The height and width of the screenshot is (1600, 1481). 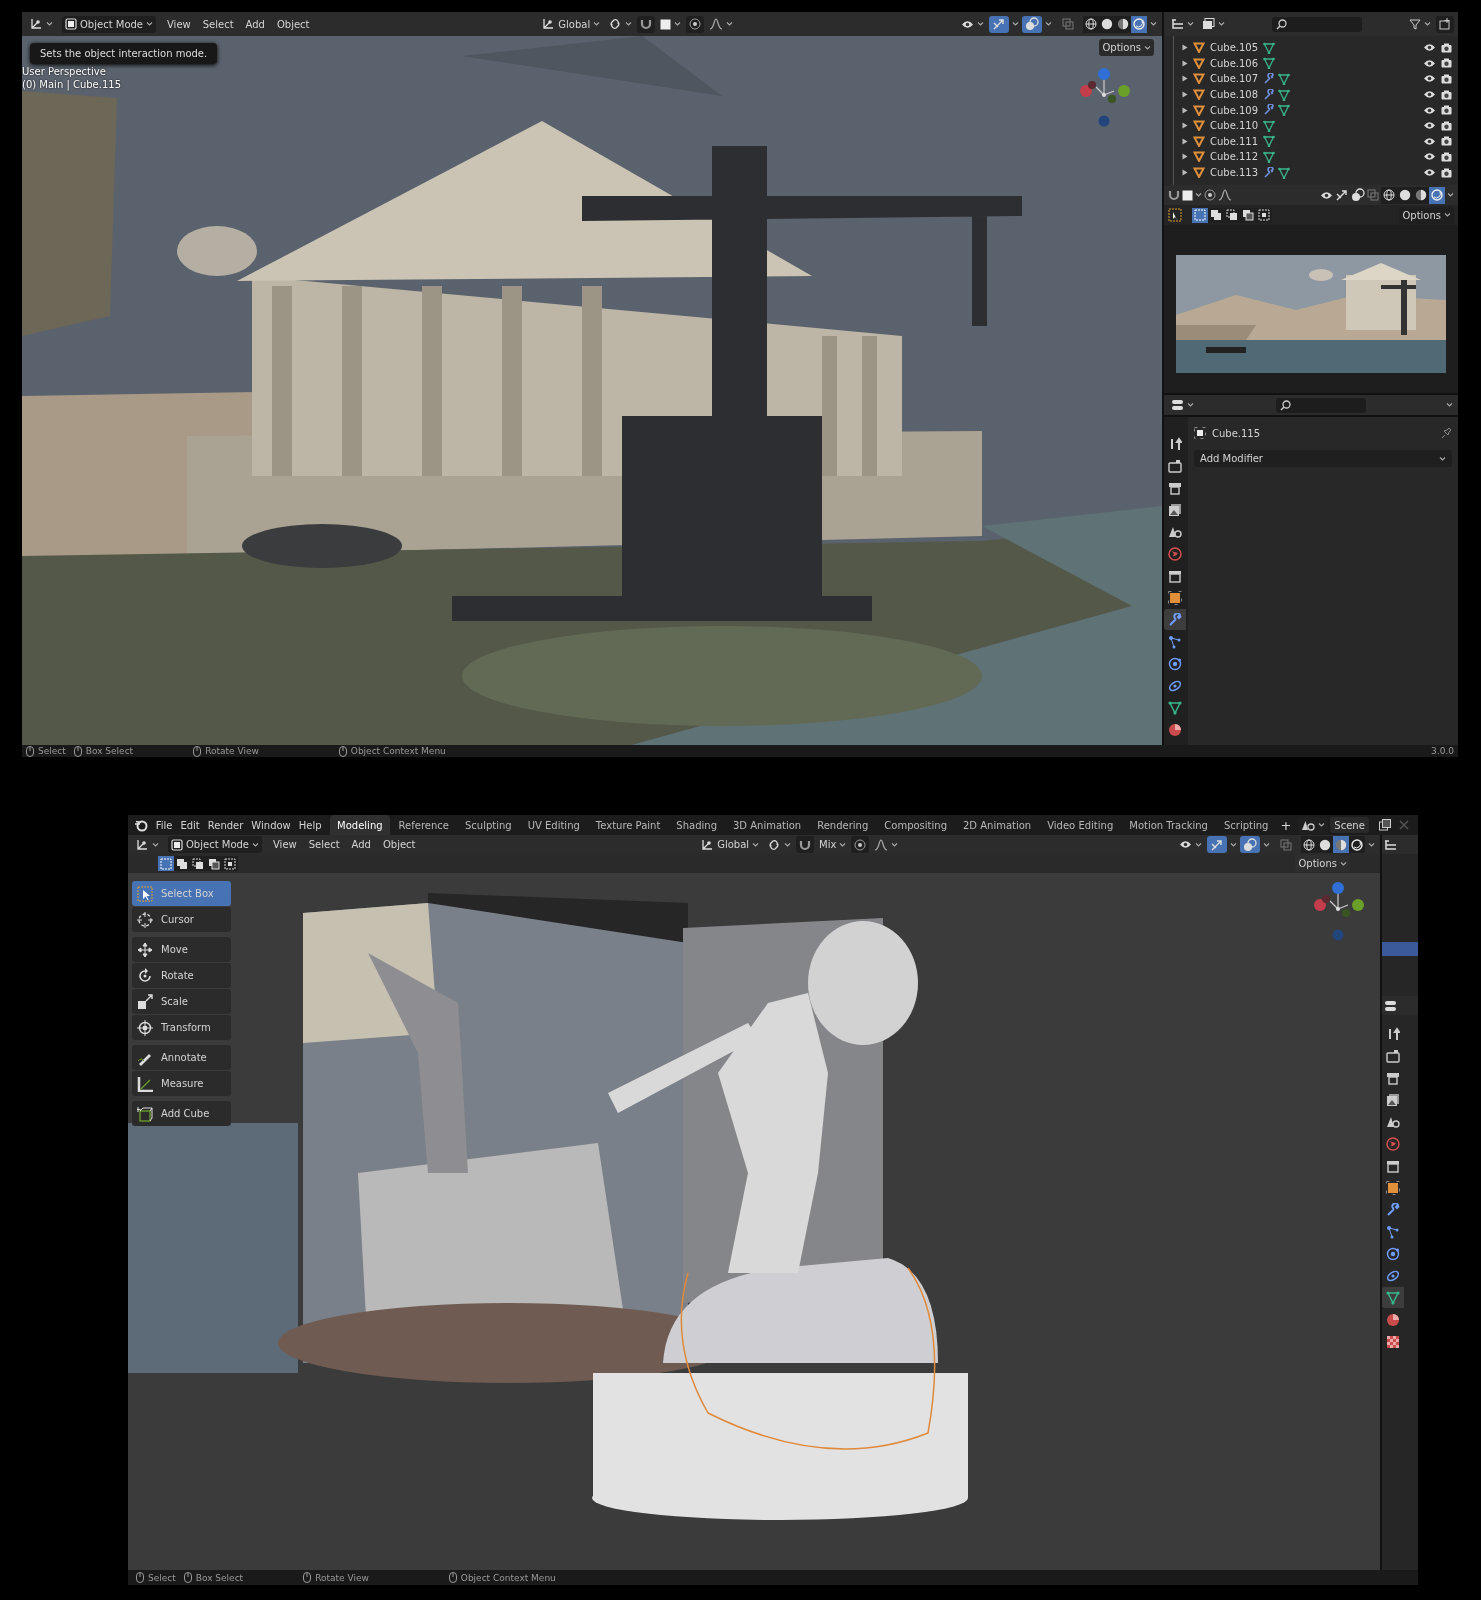 What do you see at coordinates (1234, 63) in the screenshot?
I see `object-name: Cube.106` at bounding box center [1234, 63].